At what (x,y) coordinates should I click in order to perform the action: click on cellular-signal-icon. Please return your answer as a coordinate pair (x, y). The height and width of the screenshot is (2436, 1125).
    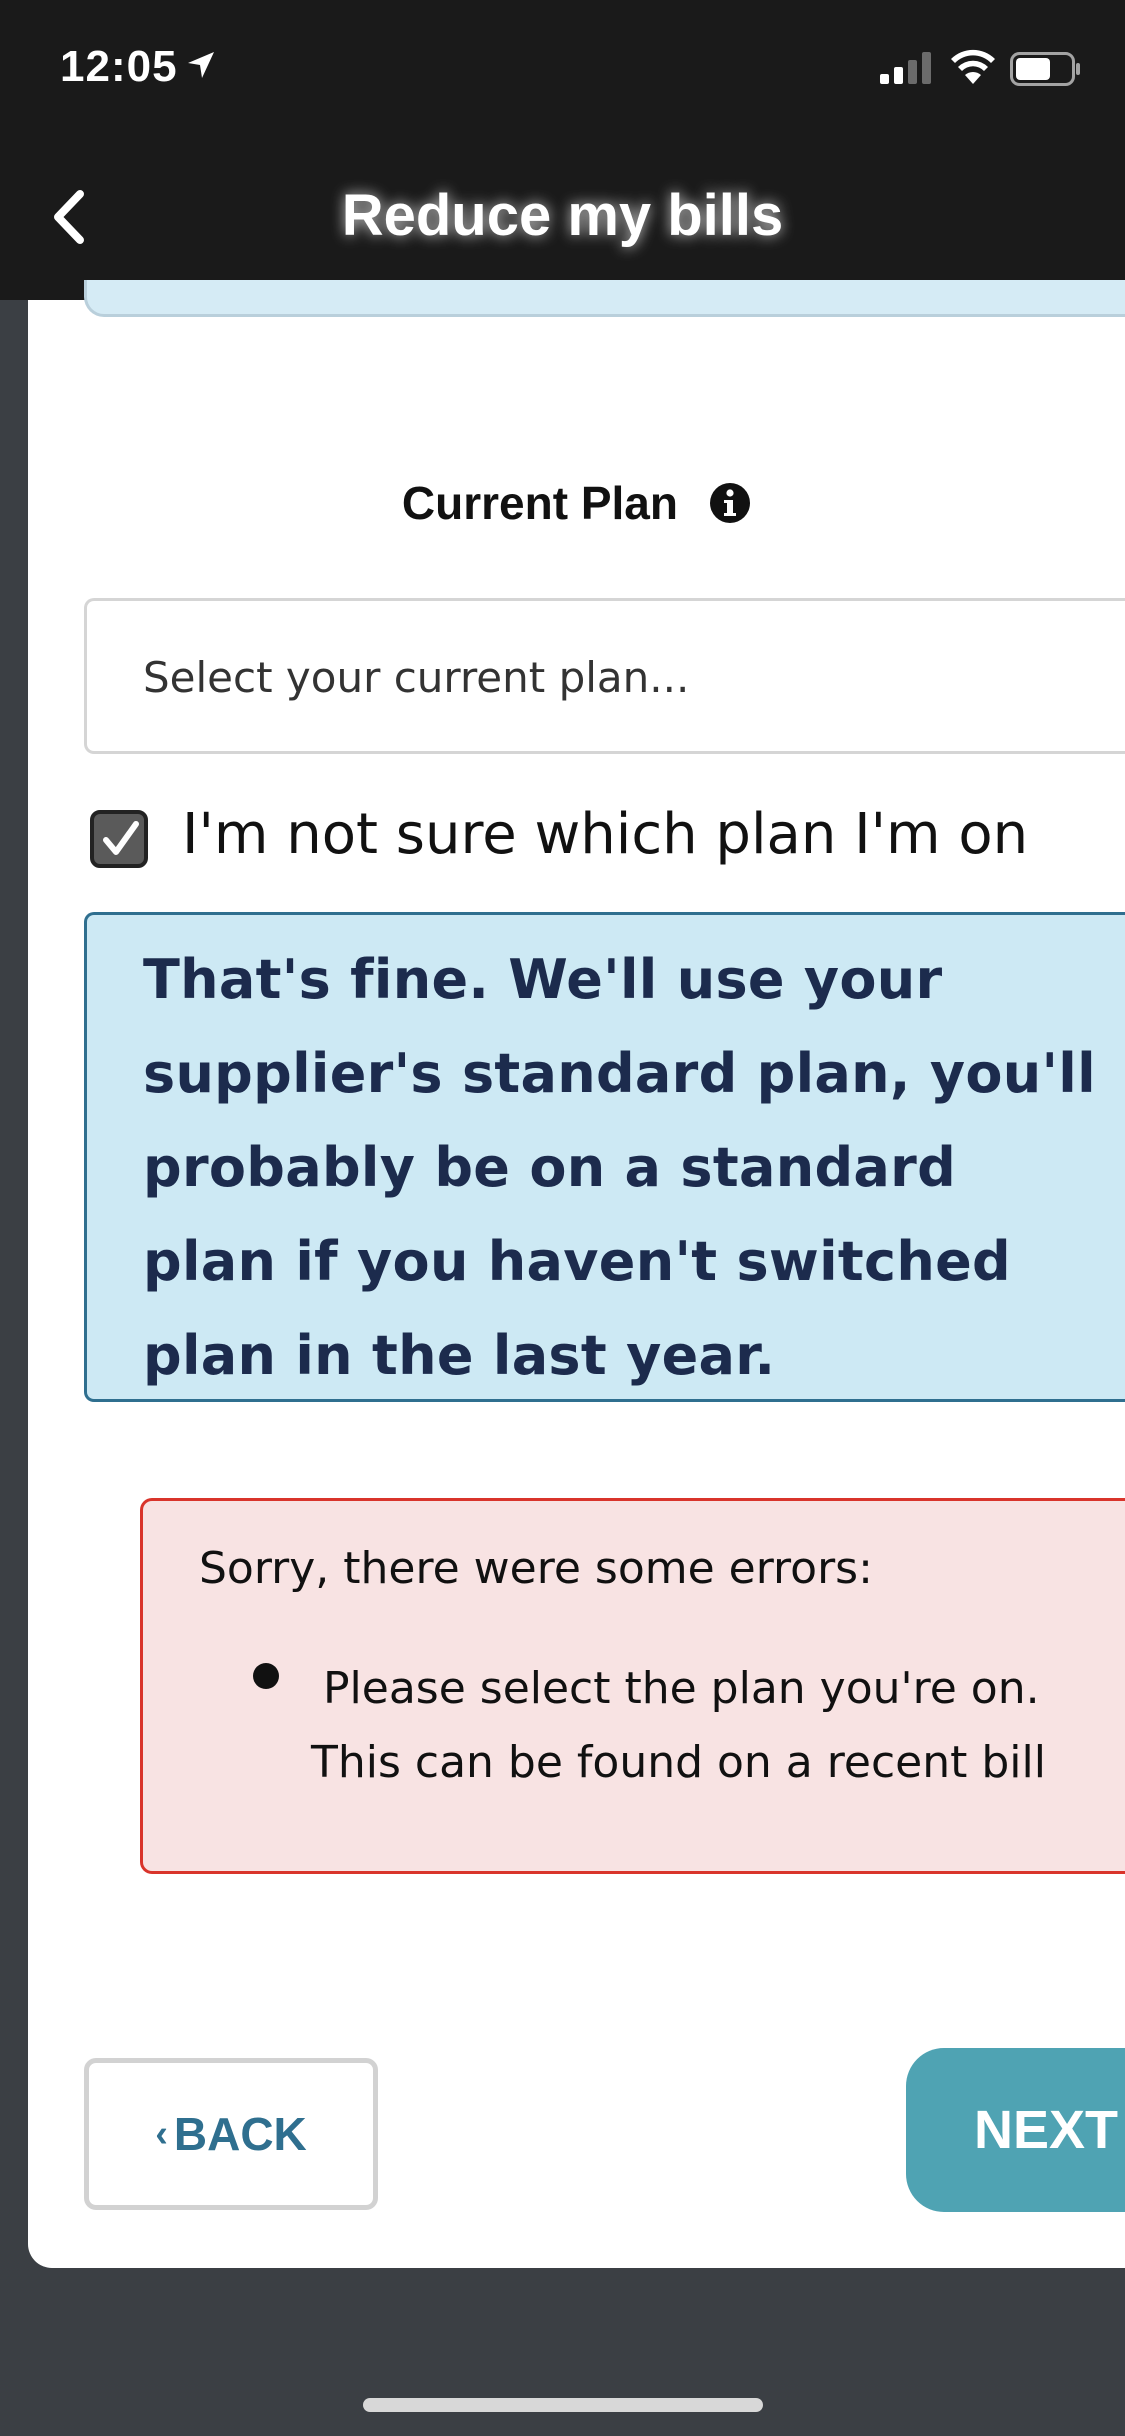
    Looking at the image, I should click on (905, 68).